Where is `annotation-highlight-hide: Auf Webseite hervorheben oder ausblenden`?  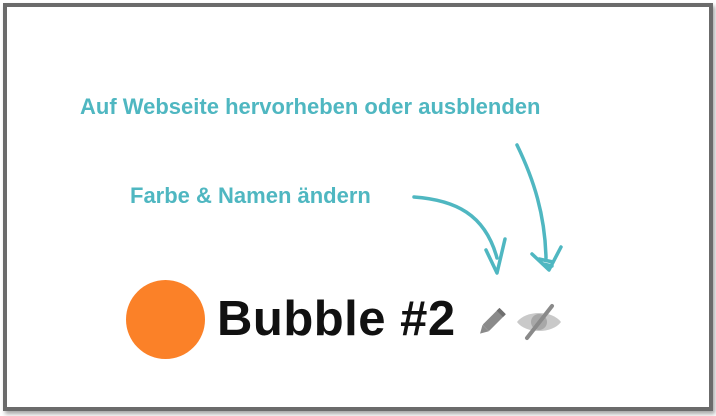 annotation-highlight-hide: Auf Webseite hervorheben oder ausblenden is located at coordinates (310, 106).